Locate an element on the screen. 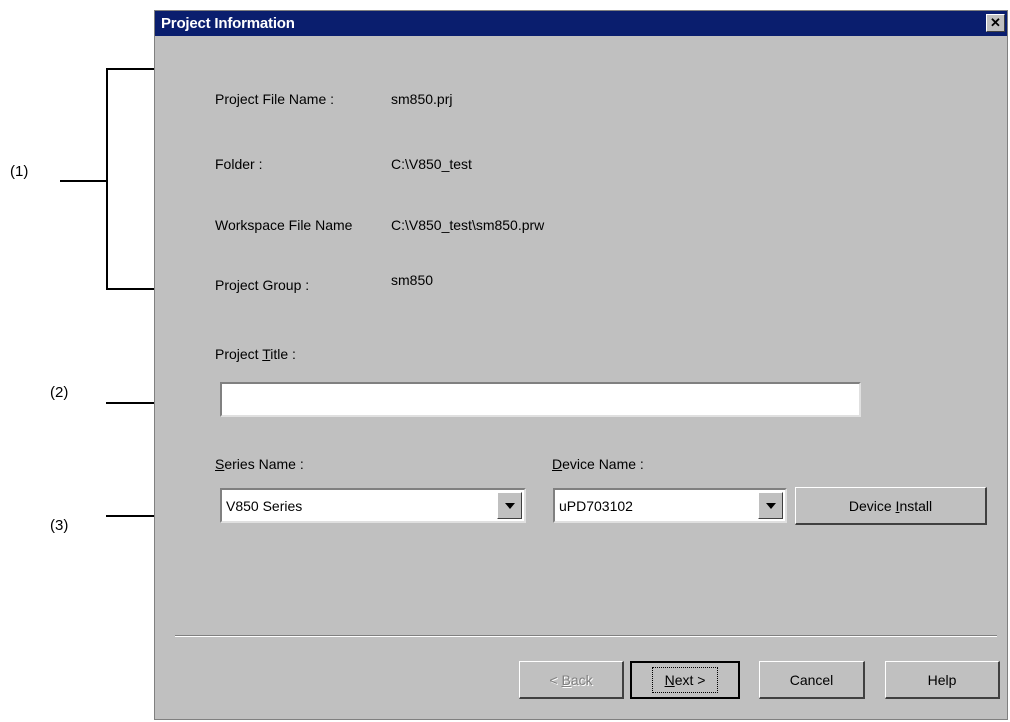 The image size is (1010, 722). workspace-file-name-label: Workspace File Name is located at coordinates (284, 225).